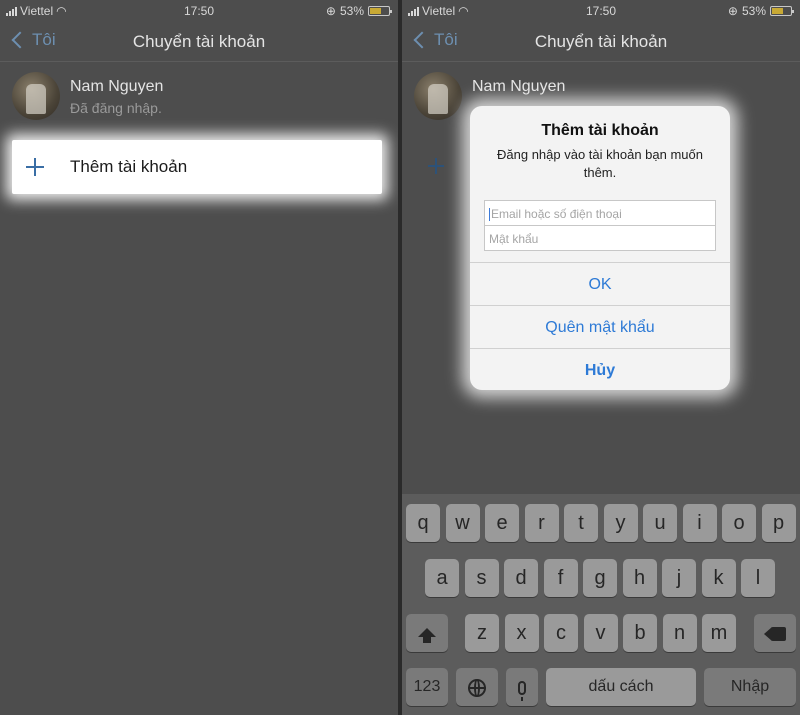  Describe the element at coordinates (462, 523) in the screenshot. I see `key-w: w` at that location.